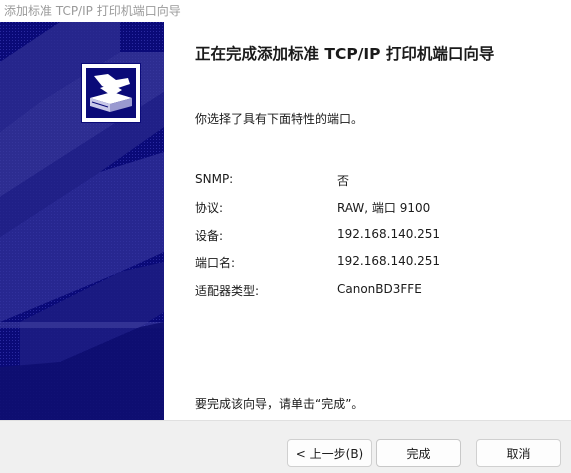 This screenshot has width=571, height=473. Describe the element at coordinates (379, 289) in the screenshot. I see `property-value: CanonBD3FFE` at that location.